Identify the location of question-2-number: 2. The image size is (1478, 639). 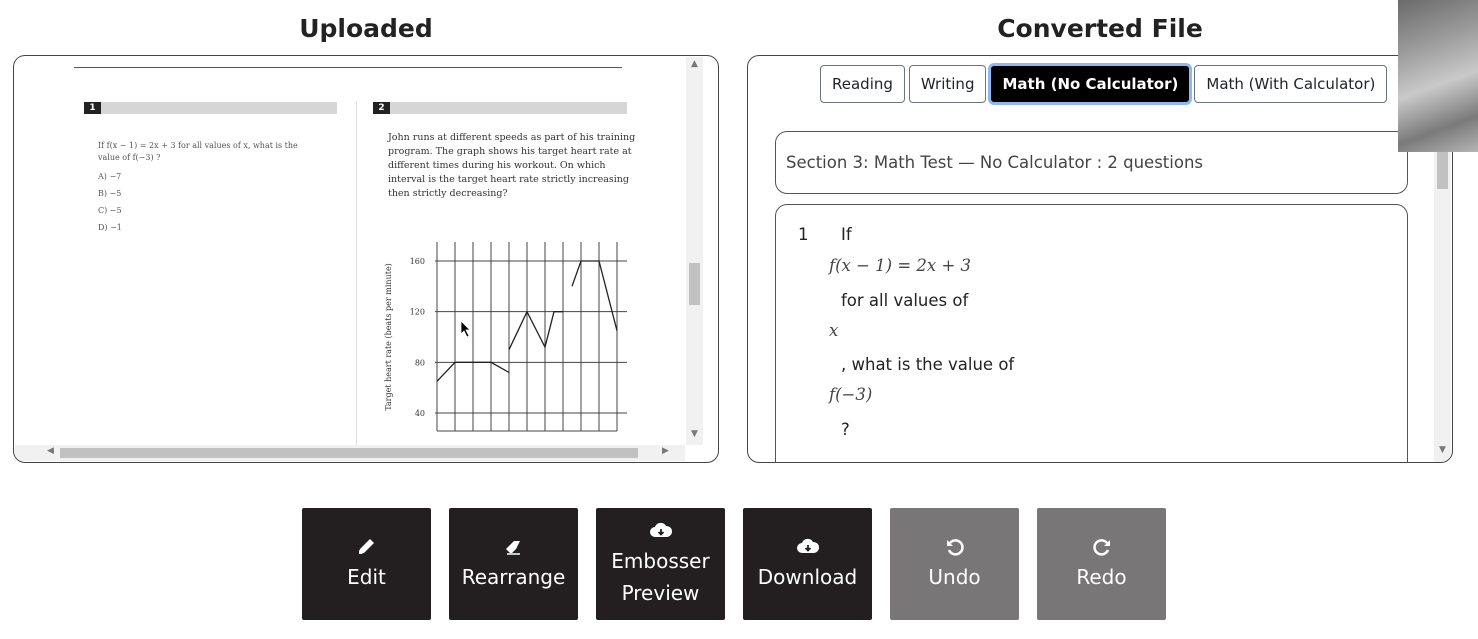
(381, 108).